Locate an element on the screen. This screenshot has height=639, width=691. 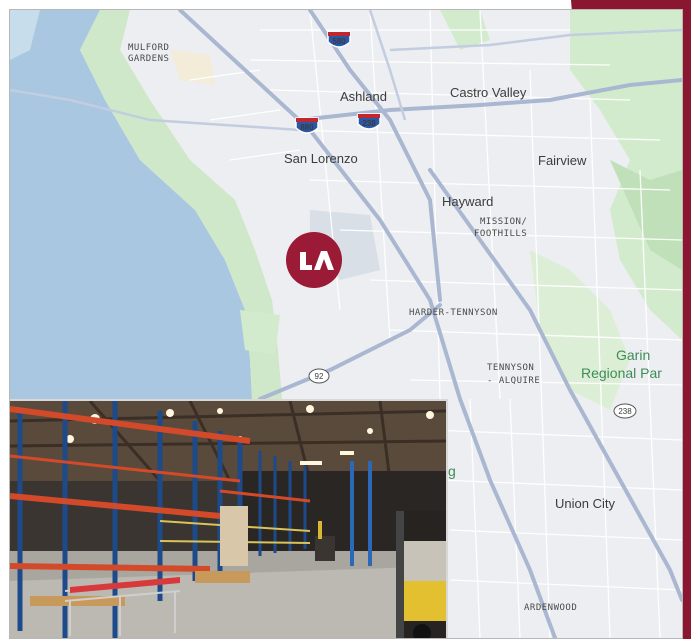
shield-92: 92 is located at coordinates (319, 376).